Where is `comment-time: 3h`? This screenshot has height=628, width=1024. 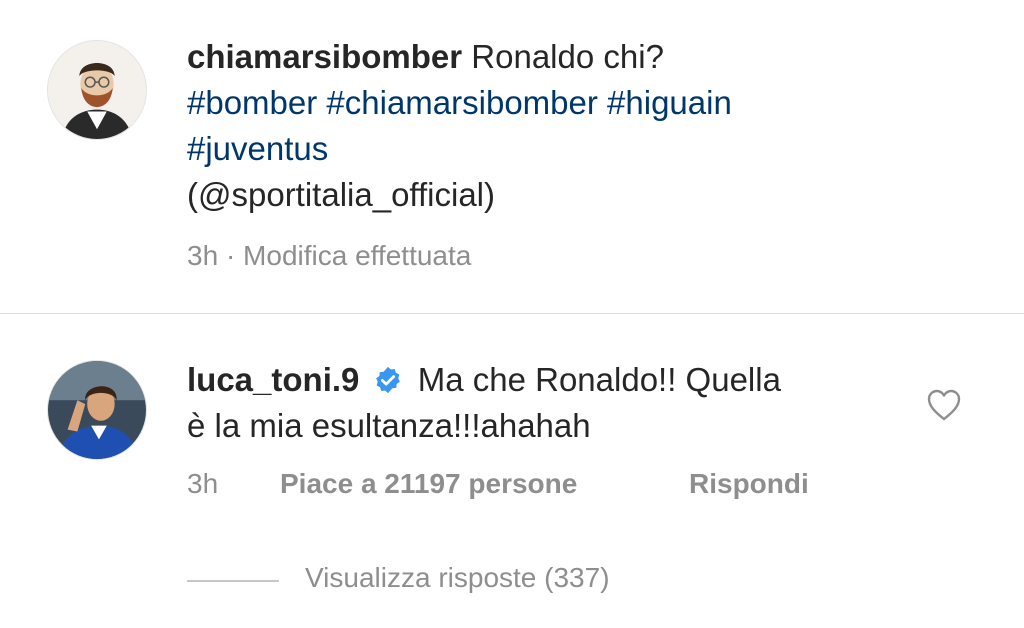 comment-time: 3h is located at coordinates (203, 483).